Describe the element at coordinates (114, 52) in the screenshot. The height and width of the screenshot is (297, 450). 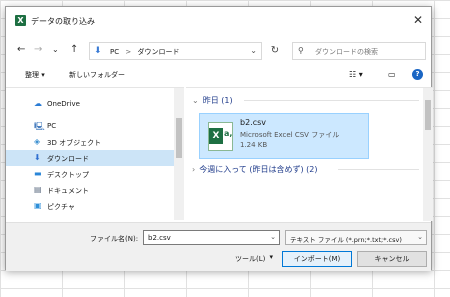
I see `breadcrumb-pc: PC` at that location.